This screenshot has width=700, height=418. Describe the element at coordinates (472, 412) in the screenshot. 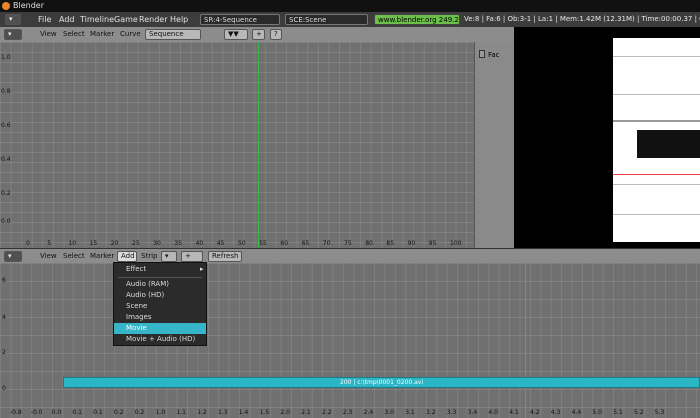

I see `seq-x-tick: 3.4` at that location.